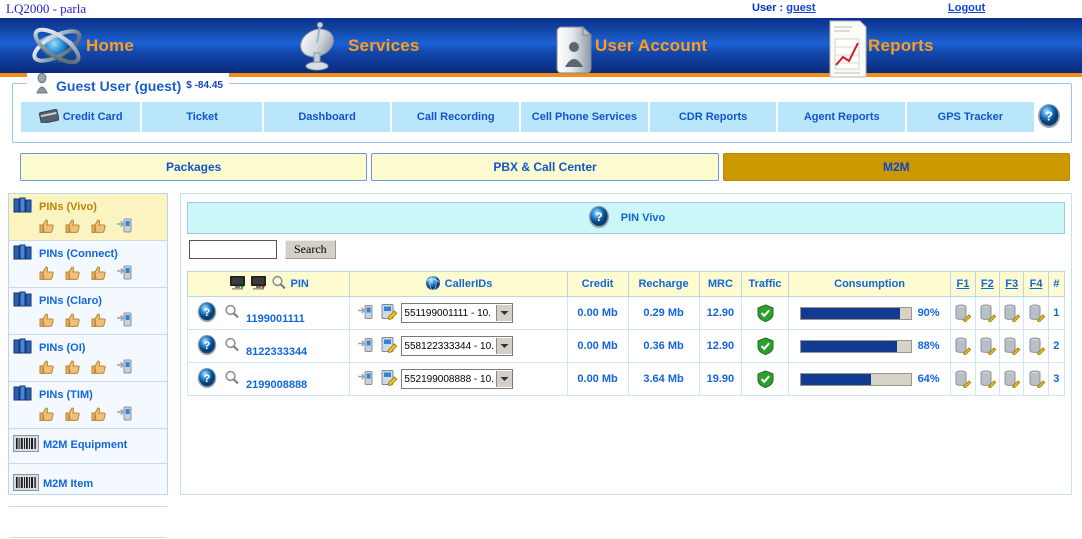  What do you see at coordinates (457, 346) in the screenshot?
I see `callerid-select: 558122333344 - 10.` at bounding box center [457, 346].